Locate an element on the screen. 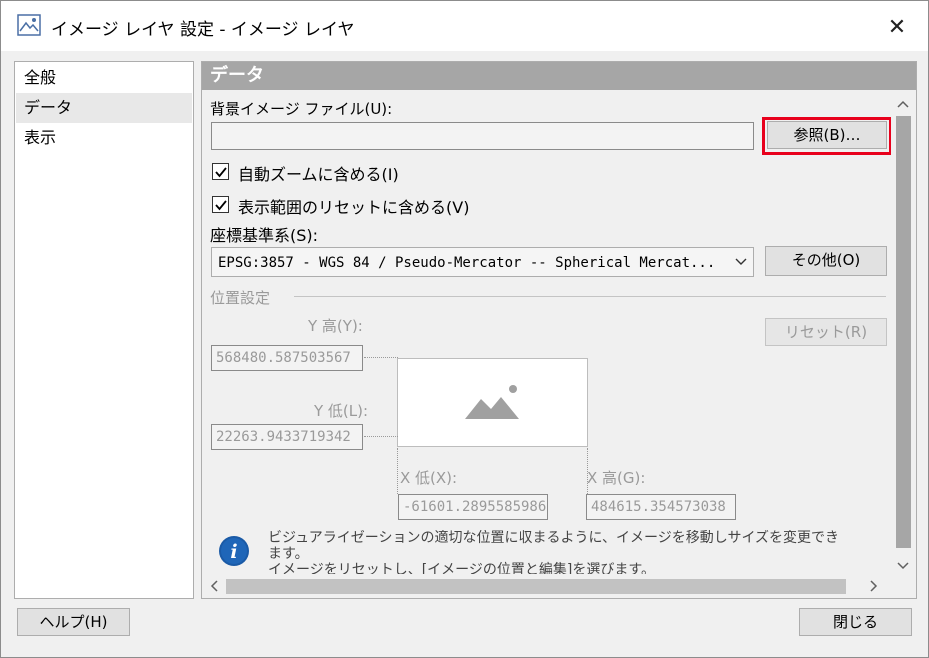 The height and width of the screenshot is (658, 929). reset-extent-checkbox is located at coordinates (220, 204).